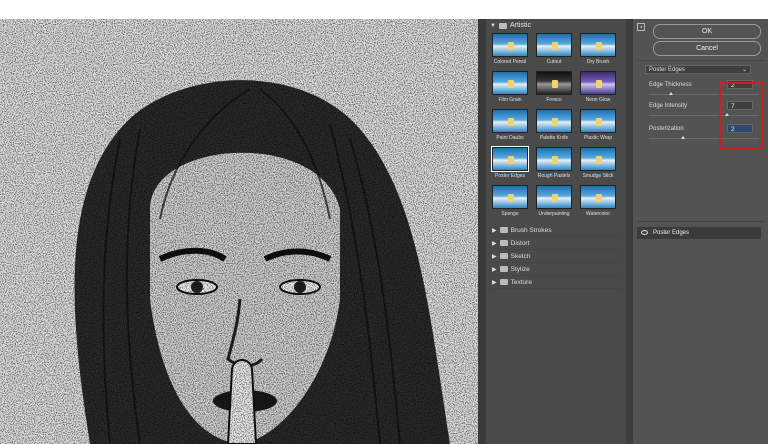 This screenshot has height=444, width=768. Describe the element at coordinates (554, 214) in the screenshot. I see `filter-label: Underpainting` at that location.